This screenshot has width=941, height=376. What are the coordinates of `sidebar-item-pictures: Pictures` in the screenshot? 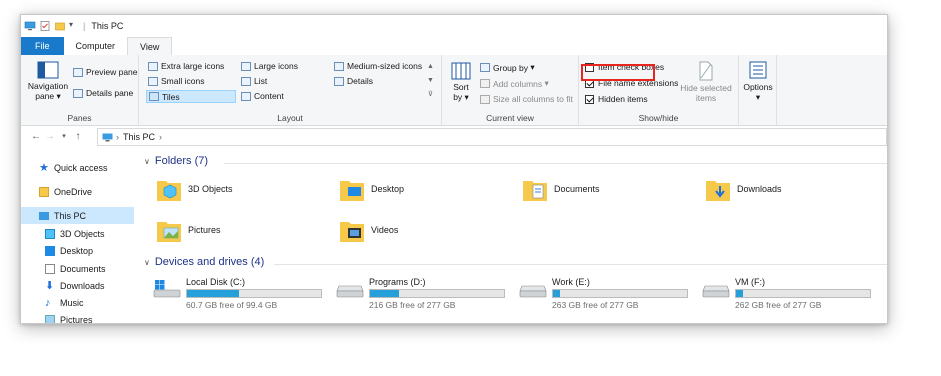 It's located at (77, 317).